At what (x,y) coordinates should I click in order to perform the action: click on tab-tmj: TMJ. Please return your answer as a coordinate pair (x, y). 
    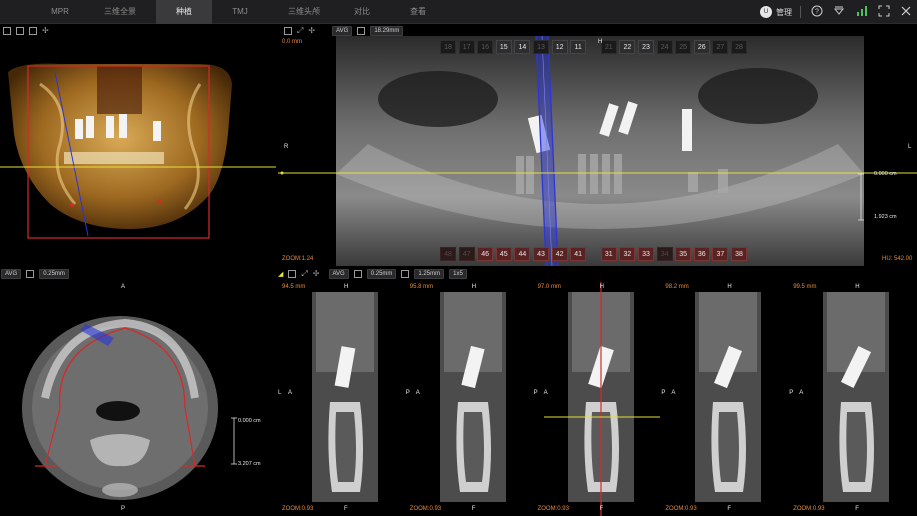
    Looking at the image, I should click on (240, 12).